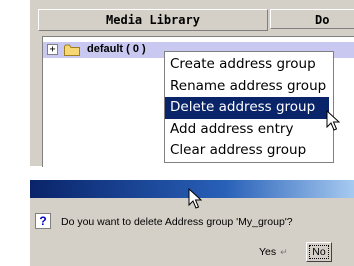  Describe the element at coordinates (72, 50) in the screenshot. I see `folder-icon` at that location.